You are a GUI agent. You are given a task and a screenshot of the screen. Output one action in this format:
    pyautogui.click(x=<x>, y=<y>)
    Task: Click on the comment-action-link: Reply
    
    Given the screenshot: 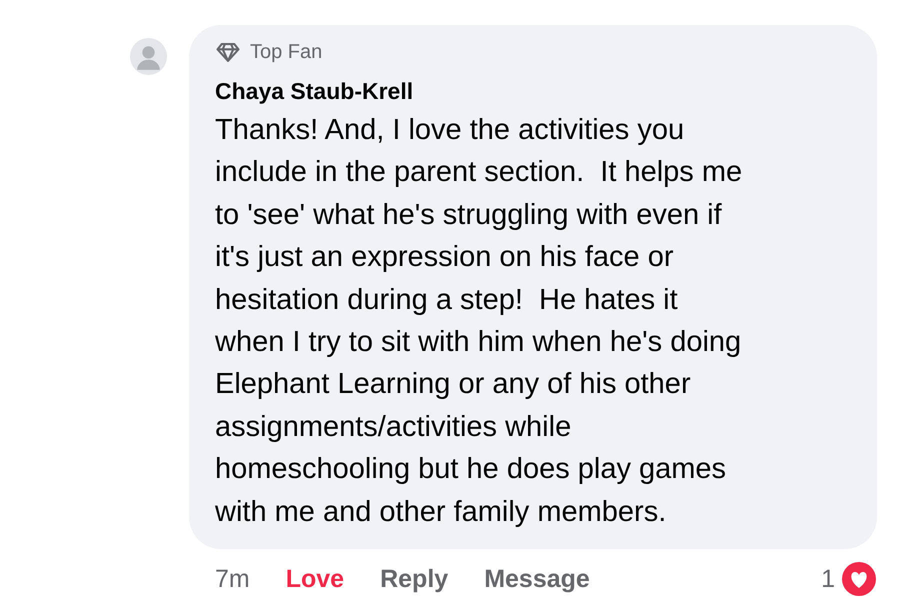 What is the action you would take?
    pyautogui.click(x=414, y=579)
    